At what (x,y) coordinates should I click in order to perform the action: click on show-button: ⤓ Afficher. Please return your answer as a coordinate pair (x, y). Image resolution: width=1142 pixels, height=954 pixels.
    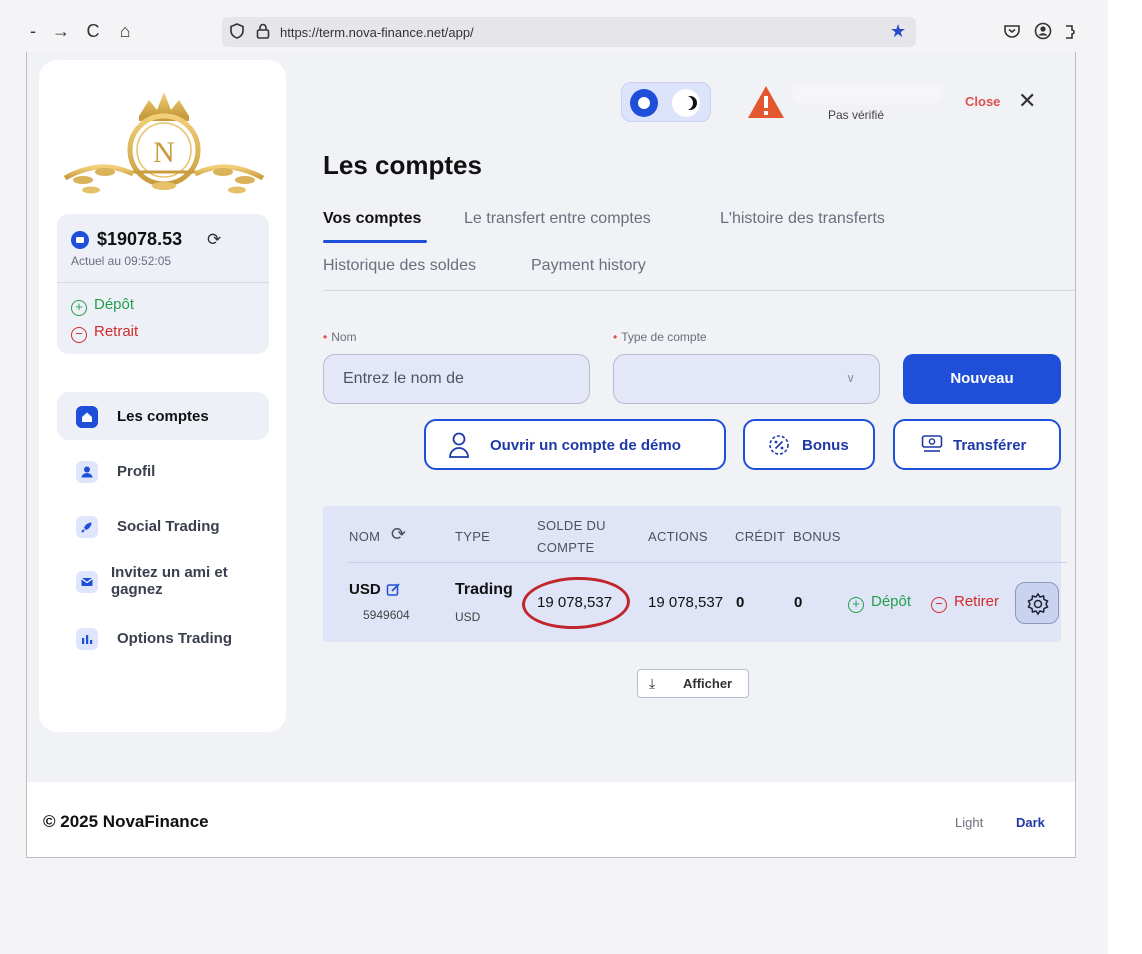
    Looking at the image, I should click on (693, 683).